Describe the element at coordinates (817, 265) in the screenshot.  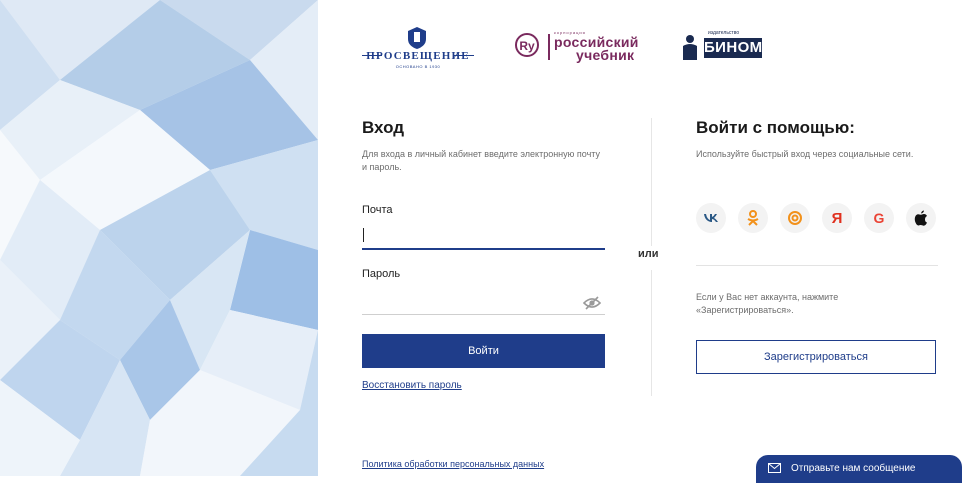
I see `social-divider` at that location.